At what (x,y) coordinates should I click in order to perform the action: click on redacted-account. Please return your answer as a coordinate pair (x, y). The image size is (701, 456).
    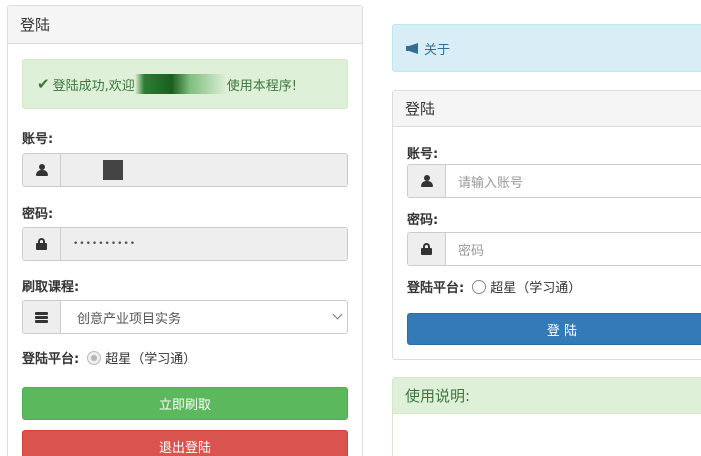
    Looking at the image, I should click on (113, 170).